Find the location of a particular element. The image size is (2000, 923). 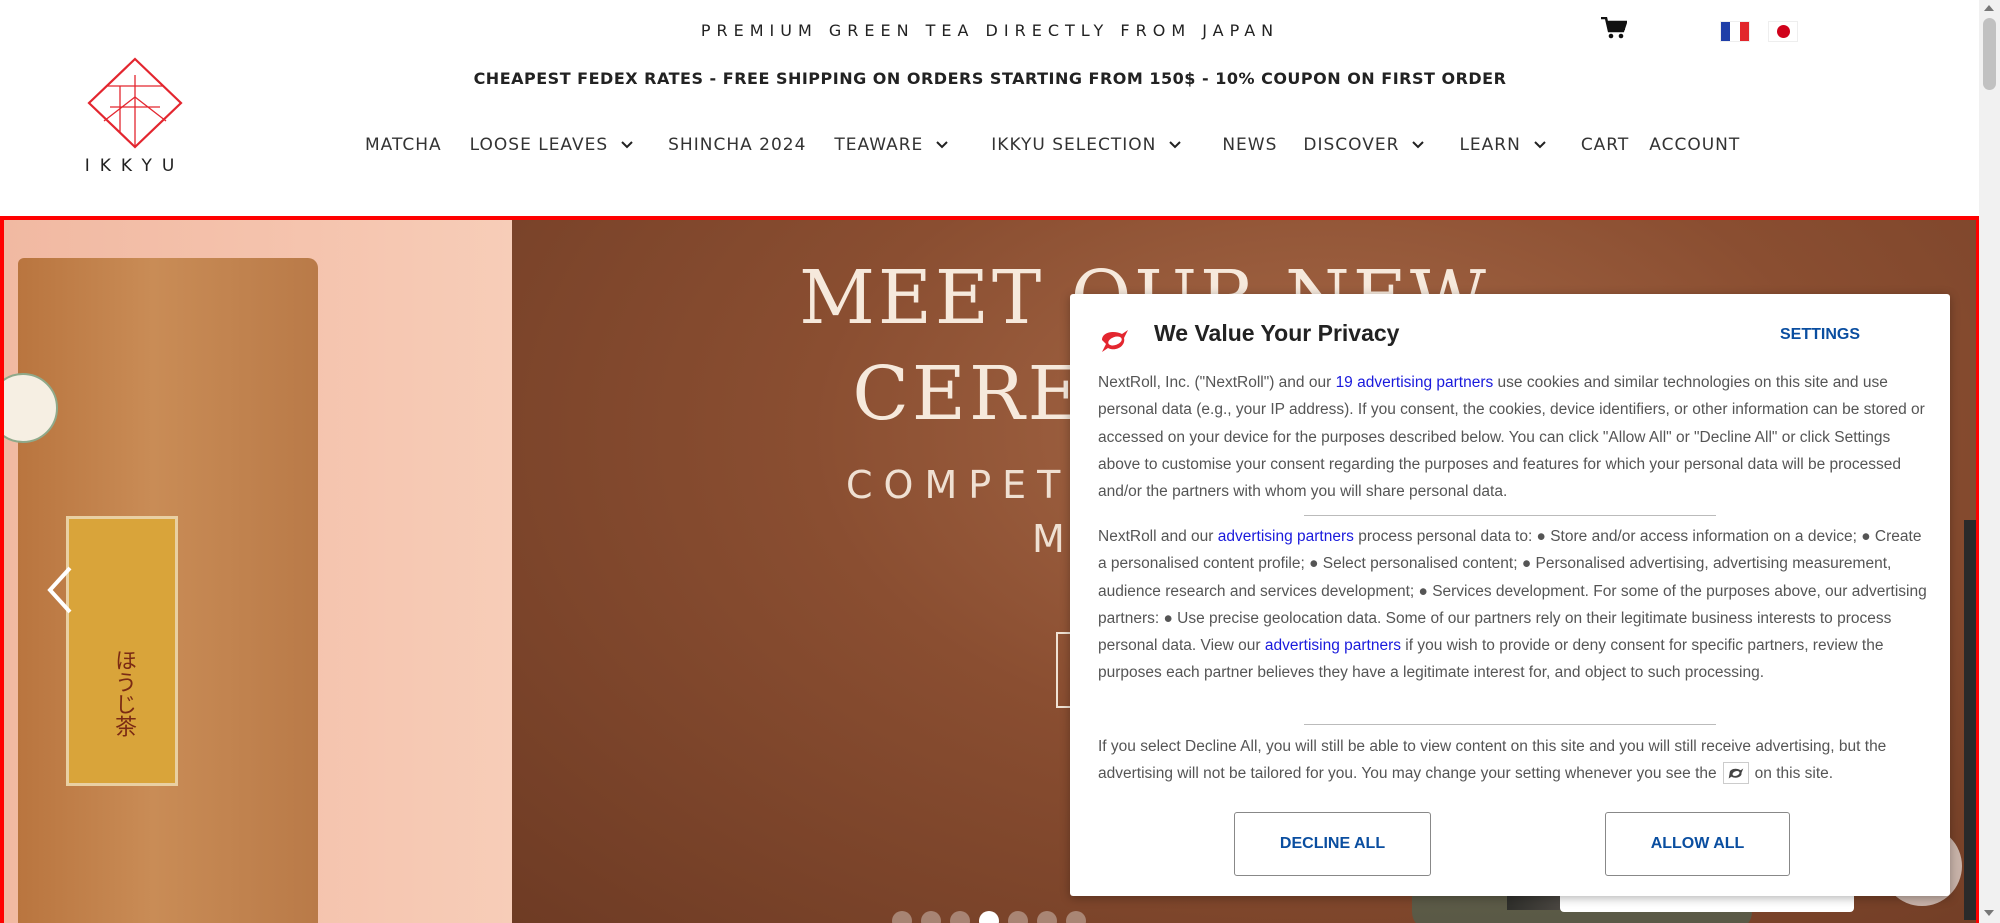

tea-bag-label: ほうじ茶 is located at coordinates (122, 651).